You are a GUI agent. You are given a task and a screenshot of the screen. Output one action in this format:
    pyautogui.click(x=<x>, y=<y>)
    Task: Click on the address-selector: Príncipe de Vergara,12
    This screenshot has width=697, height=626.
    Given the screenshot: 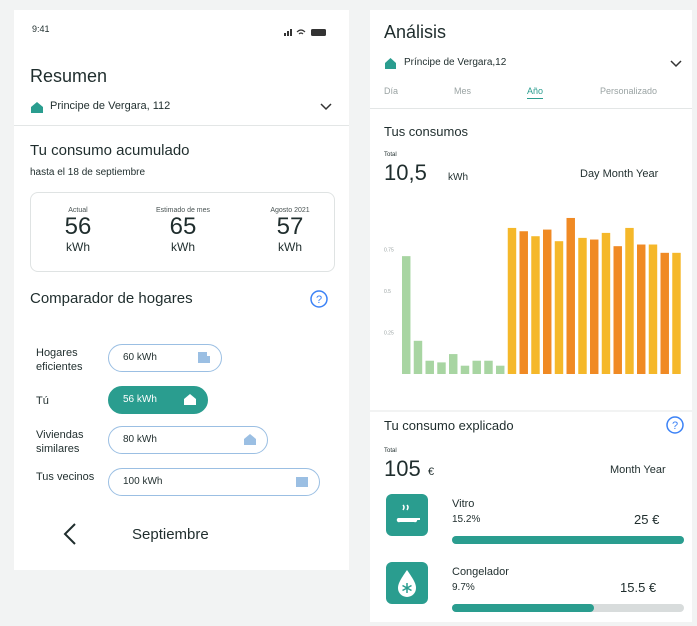 What is the action you would take?
    pyautogui.click(x=534, y=65)
    